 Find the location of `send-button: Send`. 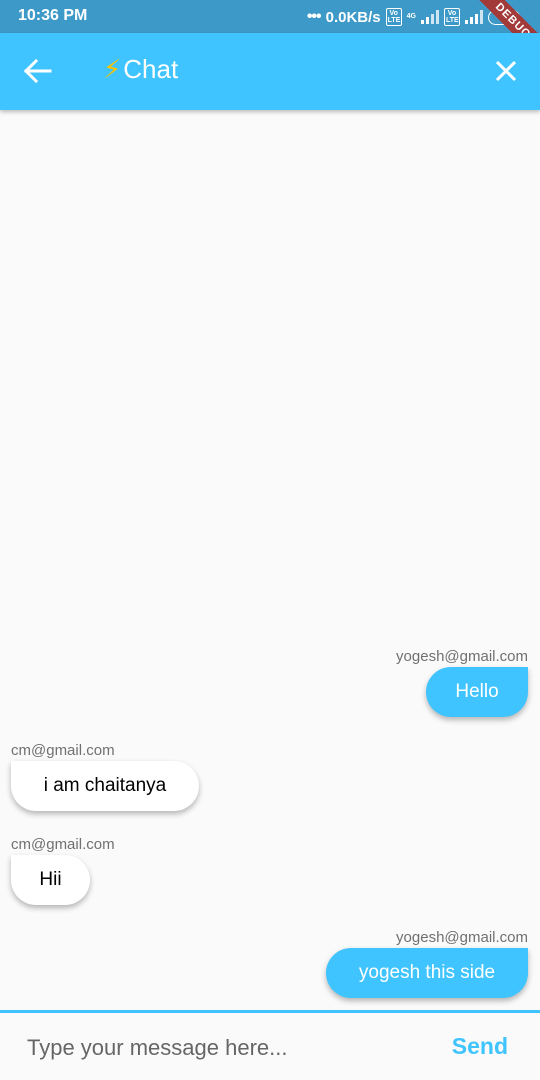

send-button: Send is located at coordinates (480, 1046).